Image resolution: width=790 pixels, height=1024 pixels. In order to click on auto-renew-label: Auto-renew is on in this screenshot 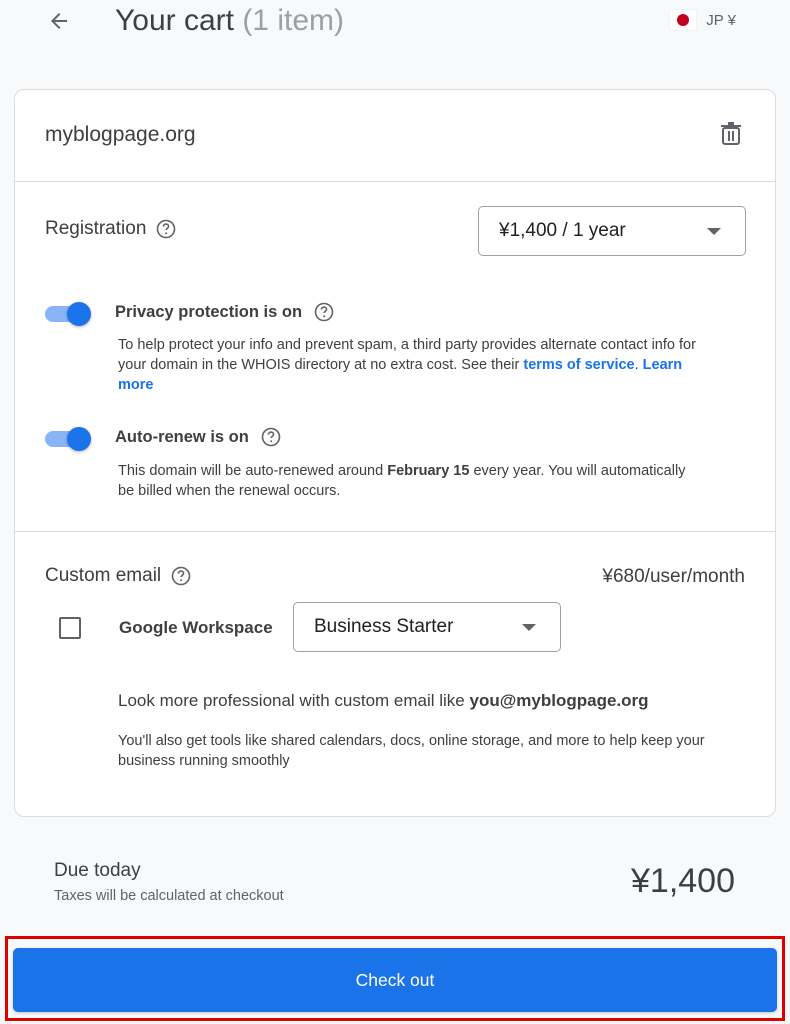, I will do `click(182, 436)`.